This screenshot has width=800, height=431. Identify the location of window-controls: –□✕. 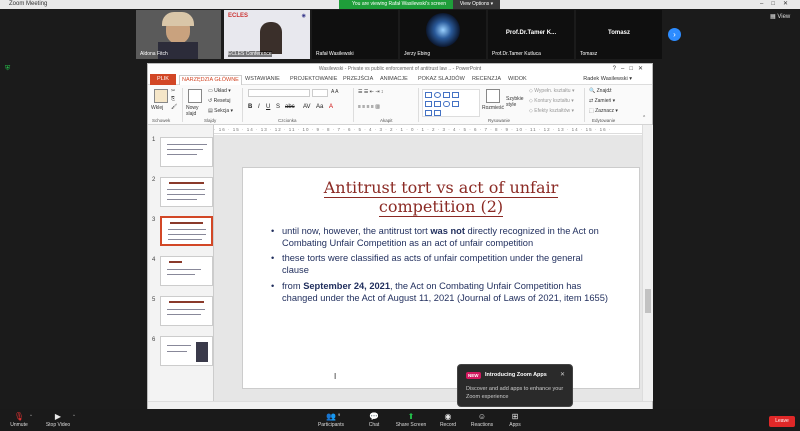
(778, 3).